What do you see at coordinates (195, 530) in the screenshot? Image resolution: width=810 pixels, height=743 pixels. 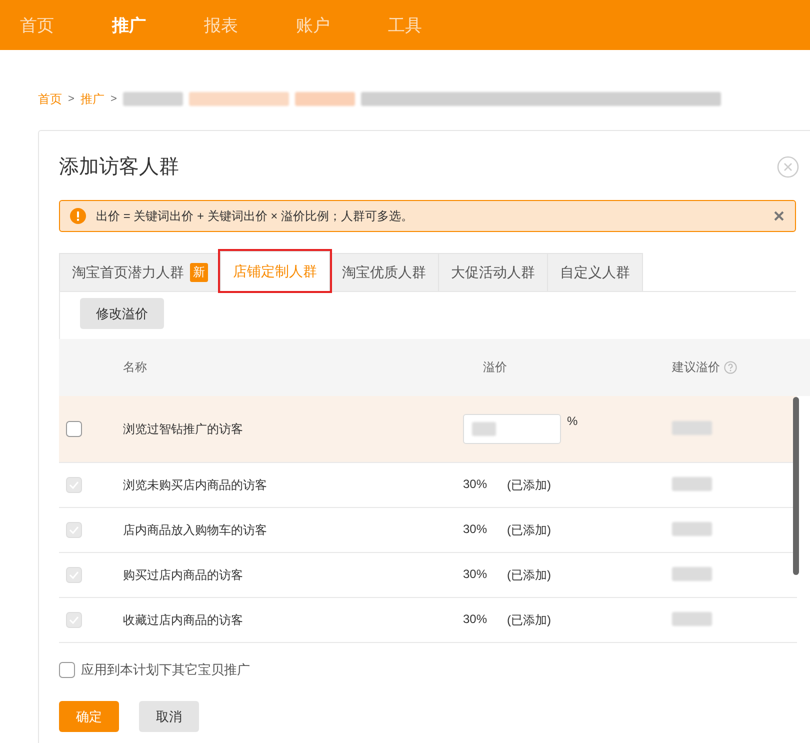 I see `audience-name: 店内商品放入购物车的访客` at bounding box center [195, 530].